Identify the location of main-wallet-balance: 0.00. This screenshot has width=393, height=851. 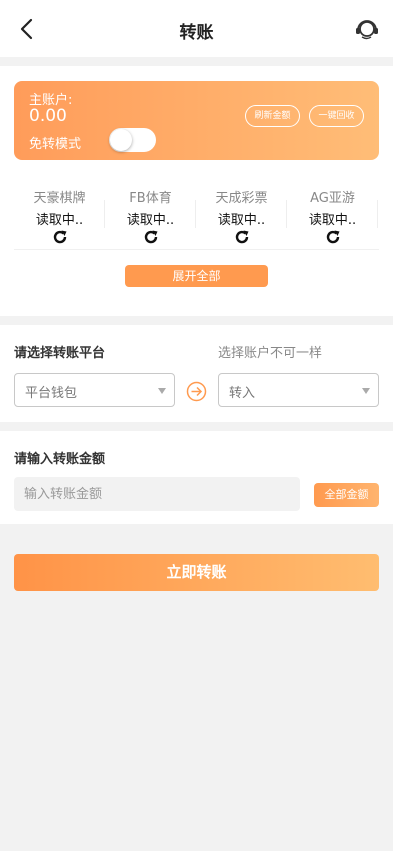
(48, 116).